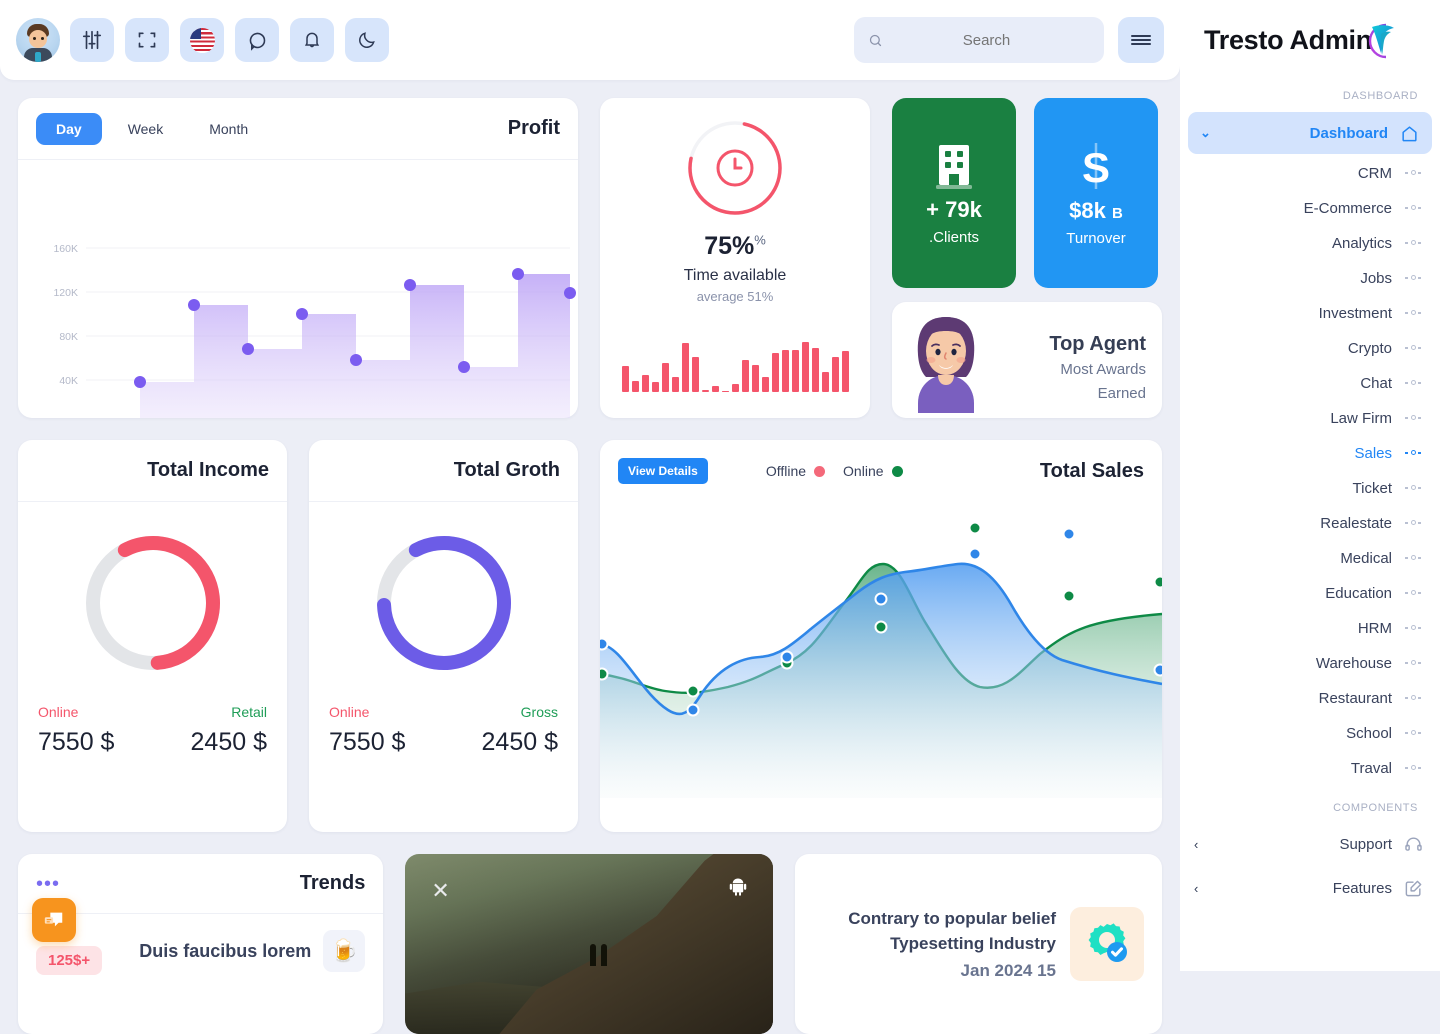  Describe the element at coordinates (92, 40) in the screenshot. I see `sliders-icon-button` at that location.